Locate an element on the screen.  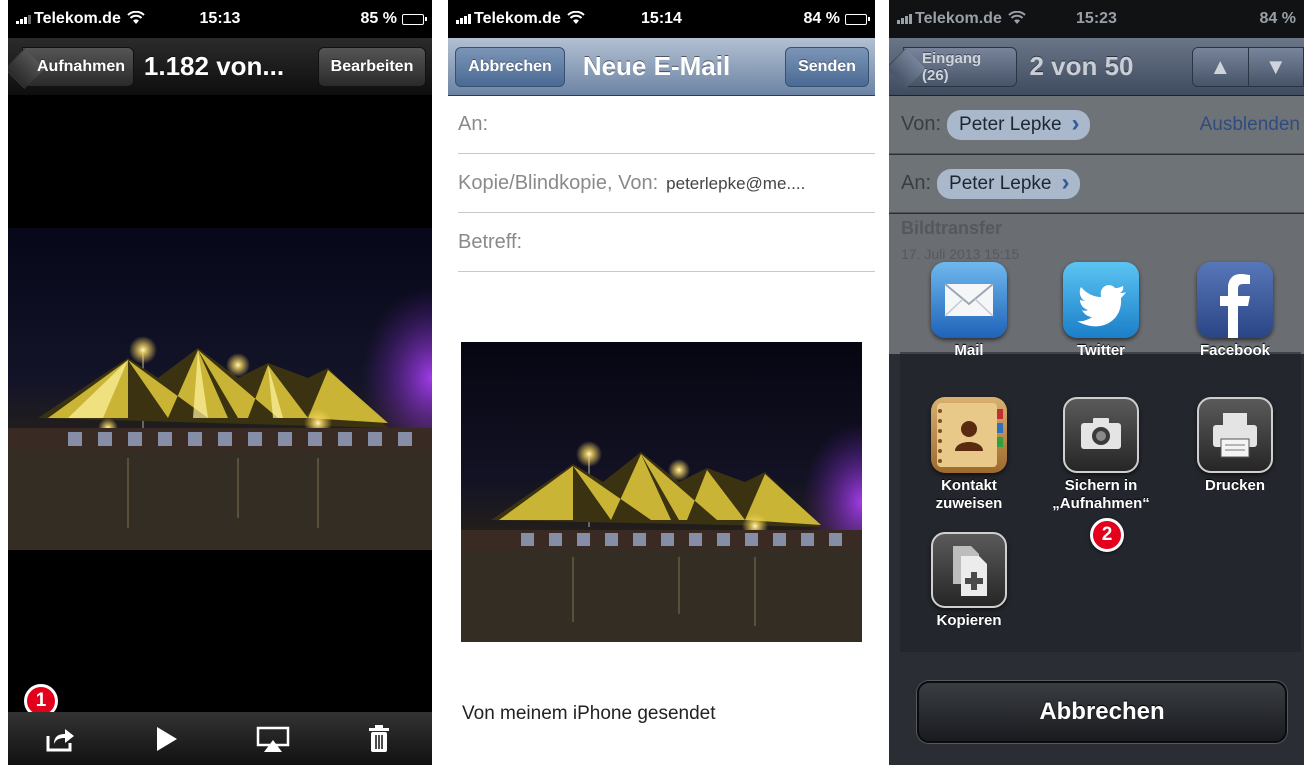
callout-marker-2: 2 is located at coordinates (1107, 535).